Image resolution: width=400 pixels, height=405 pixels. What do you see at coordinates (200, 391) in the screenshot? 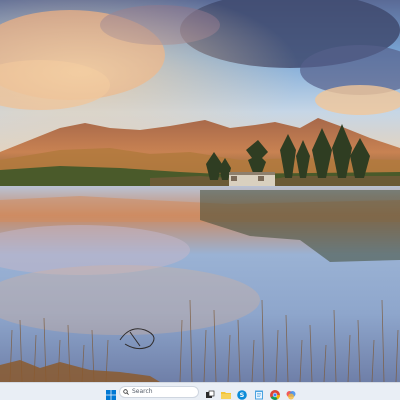
I see `taskbar: Search S` at bounding box center [200, 391].